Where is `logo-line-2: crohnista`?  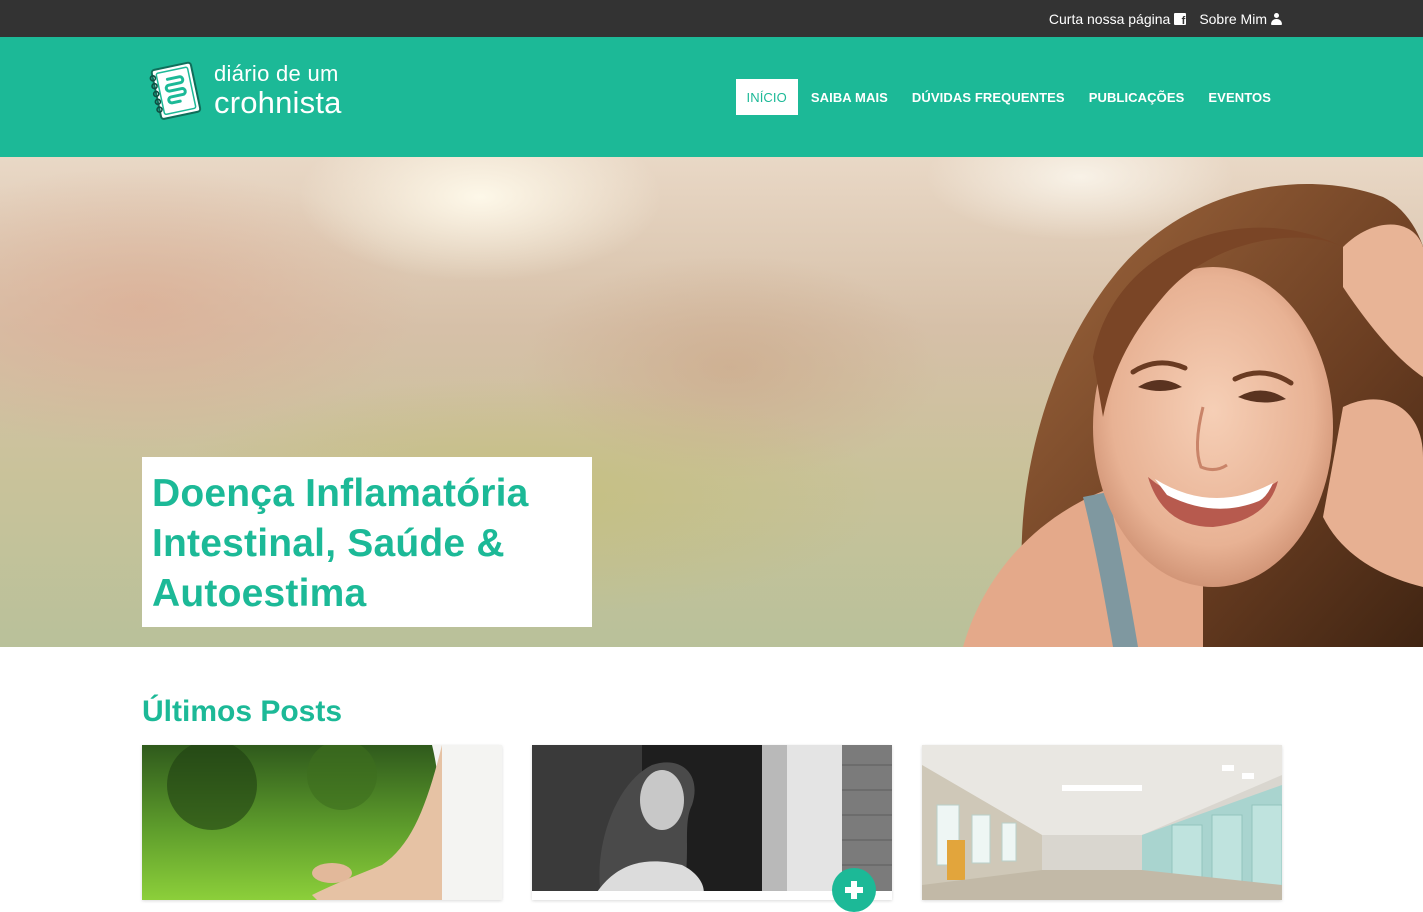
logo-line-2: crohnista is located at coordinates (278, 102).